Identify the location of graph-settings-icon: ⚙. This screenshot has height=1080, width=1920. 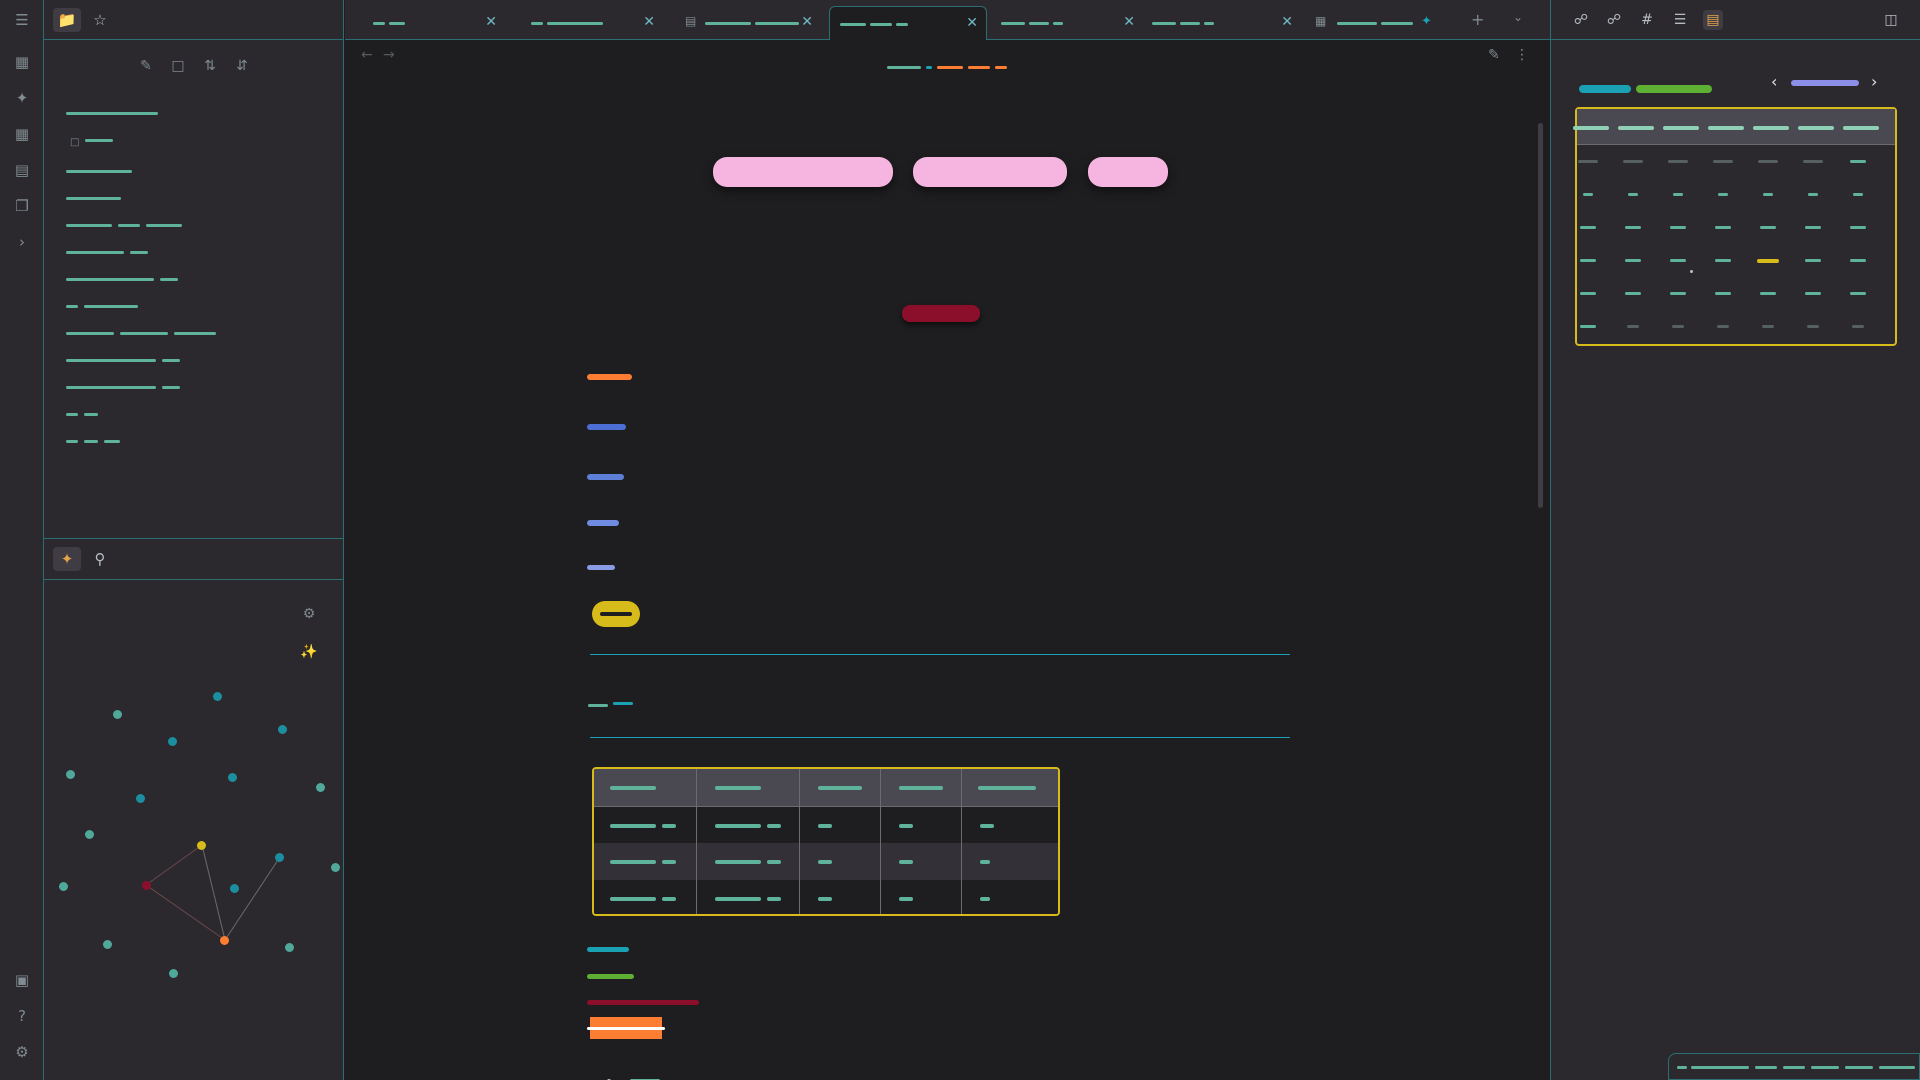
(309, 614).